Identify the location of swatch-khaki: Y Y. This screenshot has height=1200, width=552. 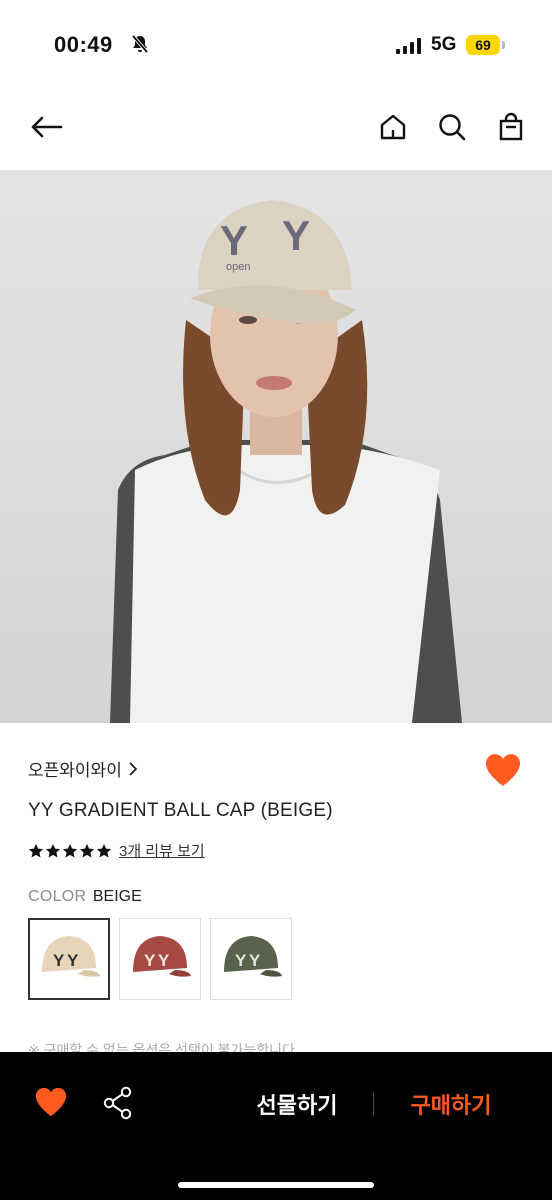
(251, 959).